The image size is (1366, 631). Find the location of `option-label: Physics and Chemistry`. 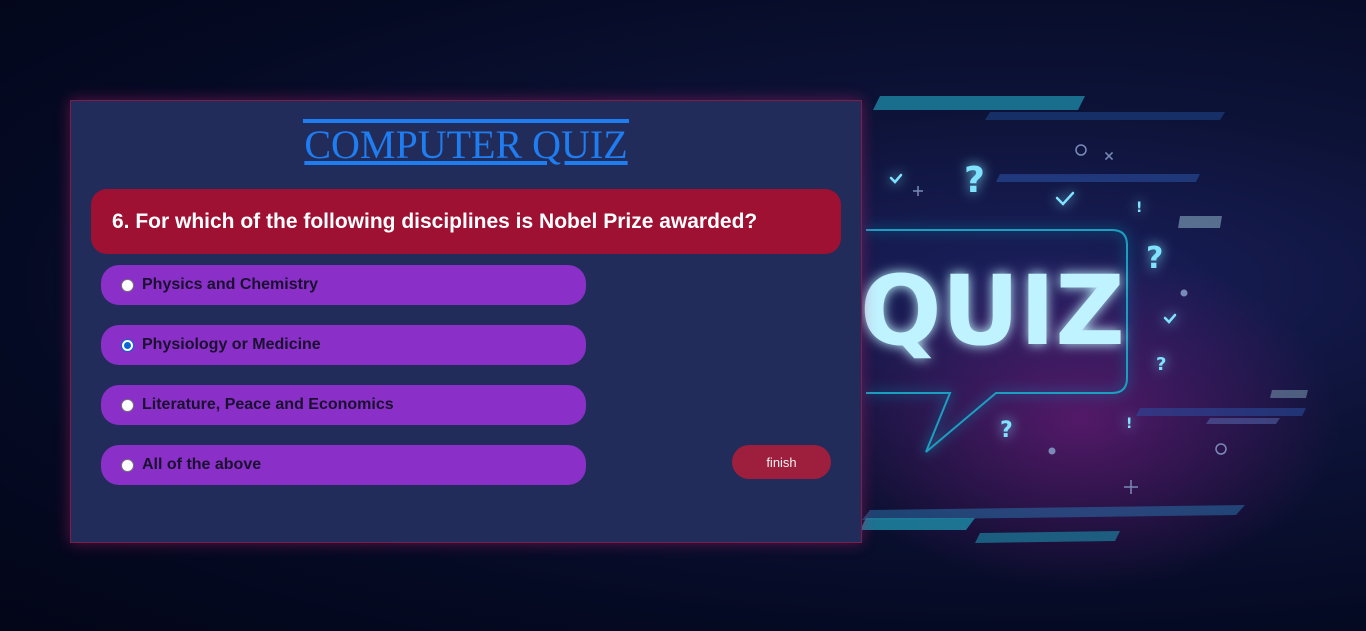

option-label: Physics and Chemistry is located at coordinates (230, 284).